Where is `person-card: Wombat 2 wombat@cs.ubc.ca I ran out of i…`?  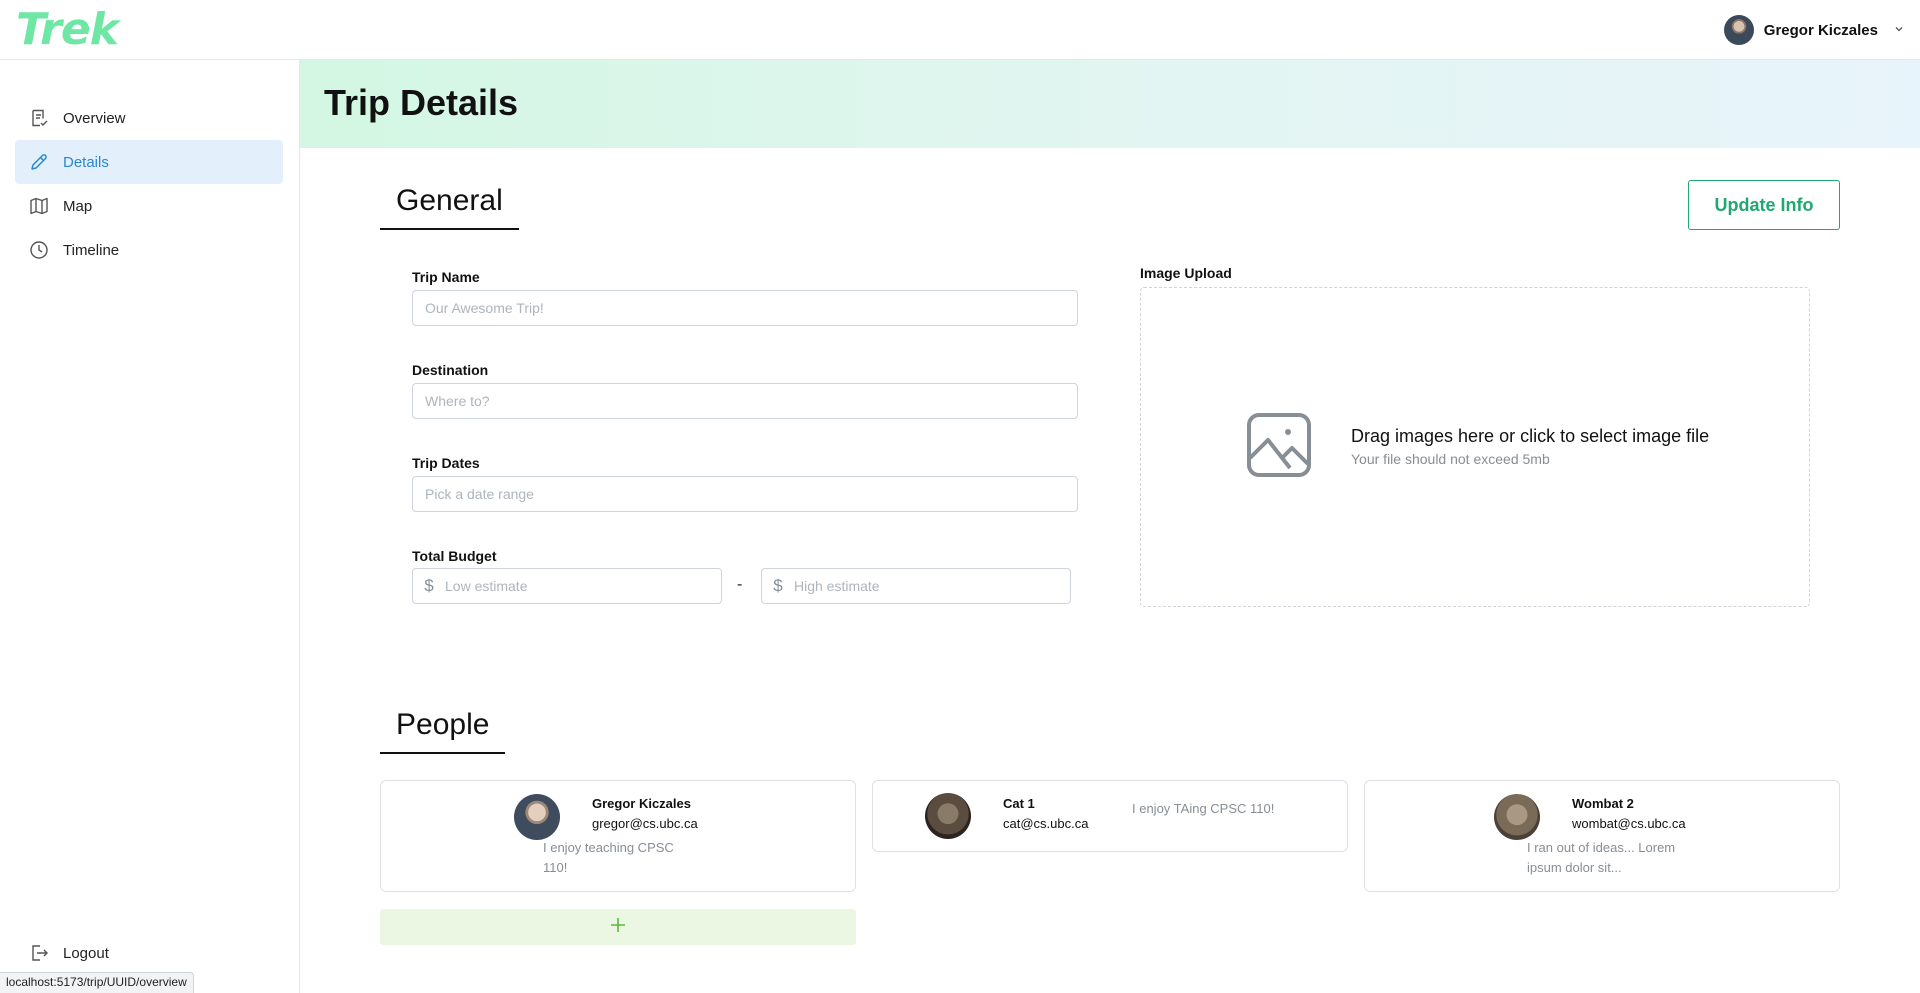 person-card: Wombat 2 wombat@cs.ubc.ca I ran out of i… is located at coordinates (1602, 836).